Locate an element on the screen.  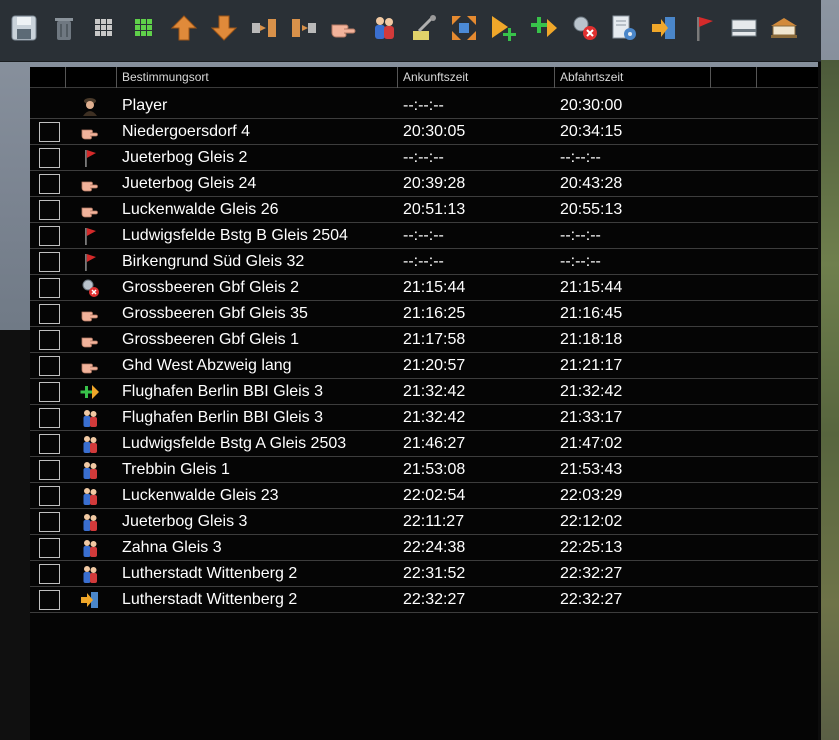
header-destination: Bestimmungsort is located at coordinates (256, 77).